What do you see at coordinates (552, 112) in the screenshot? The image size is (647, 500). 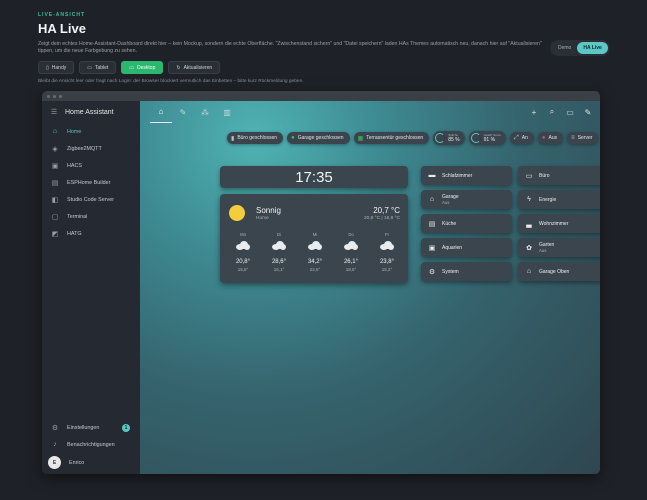 I see `search-icon: ⌕` at bounding box center [552, 112].